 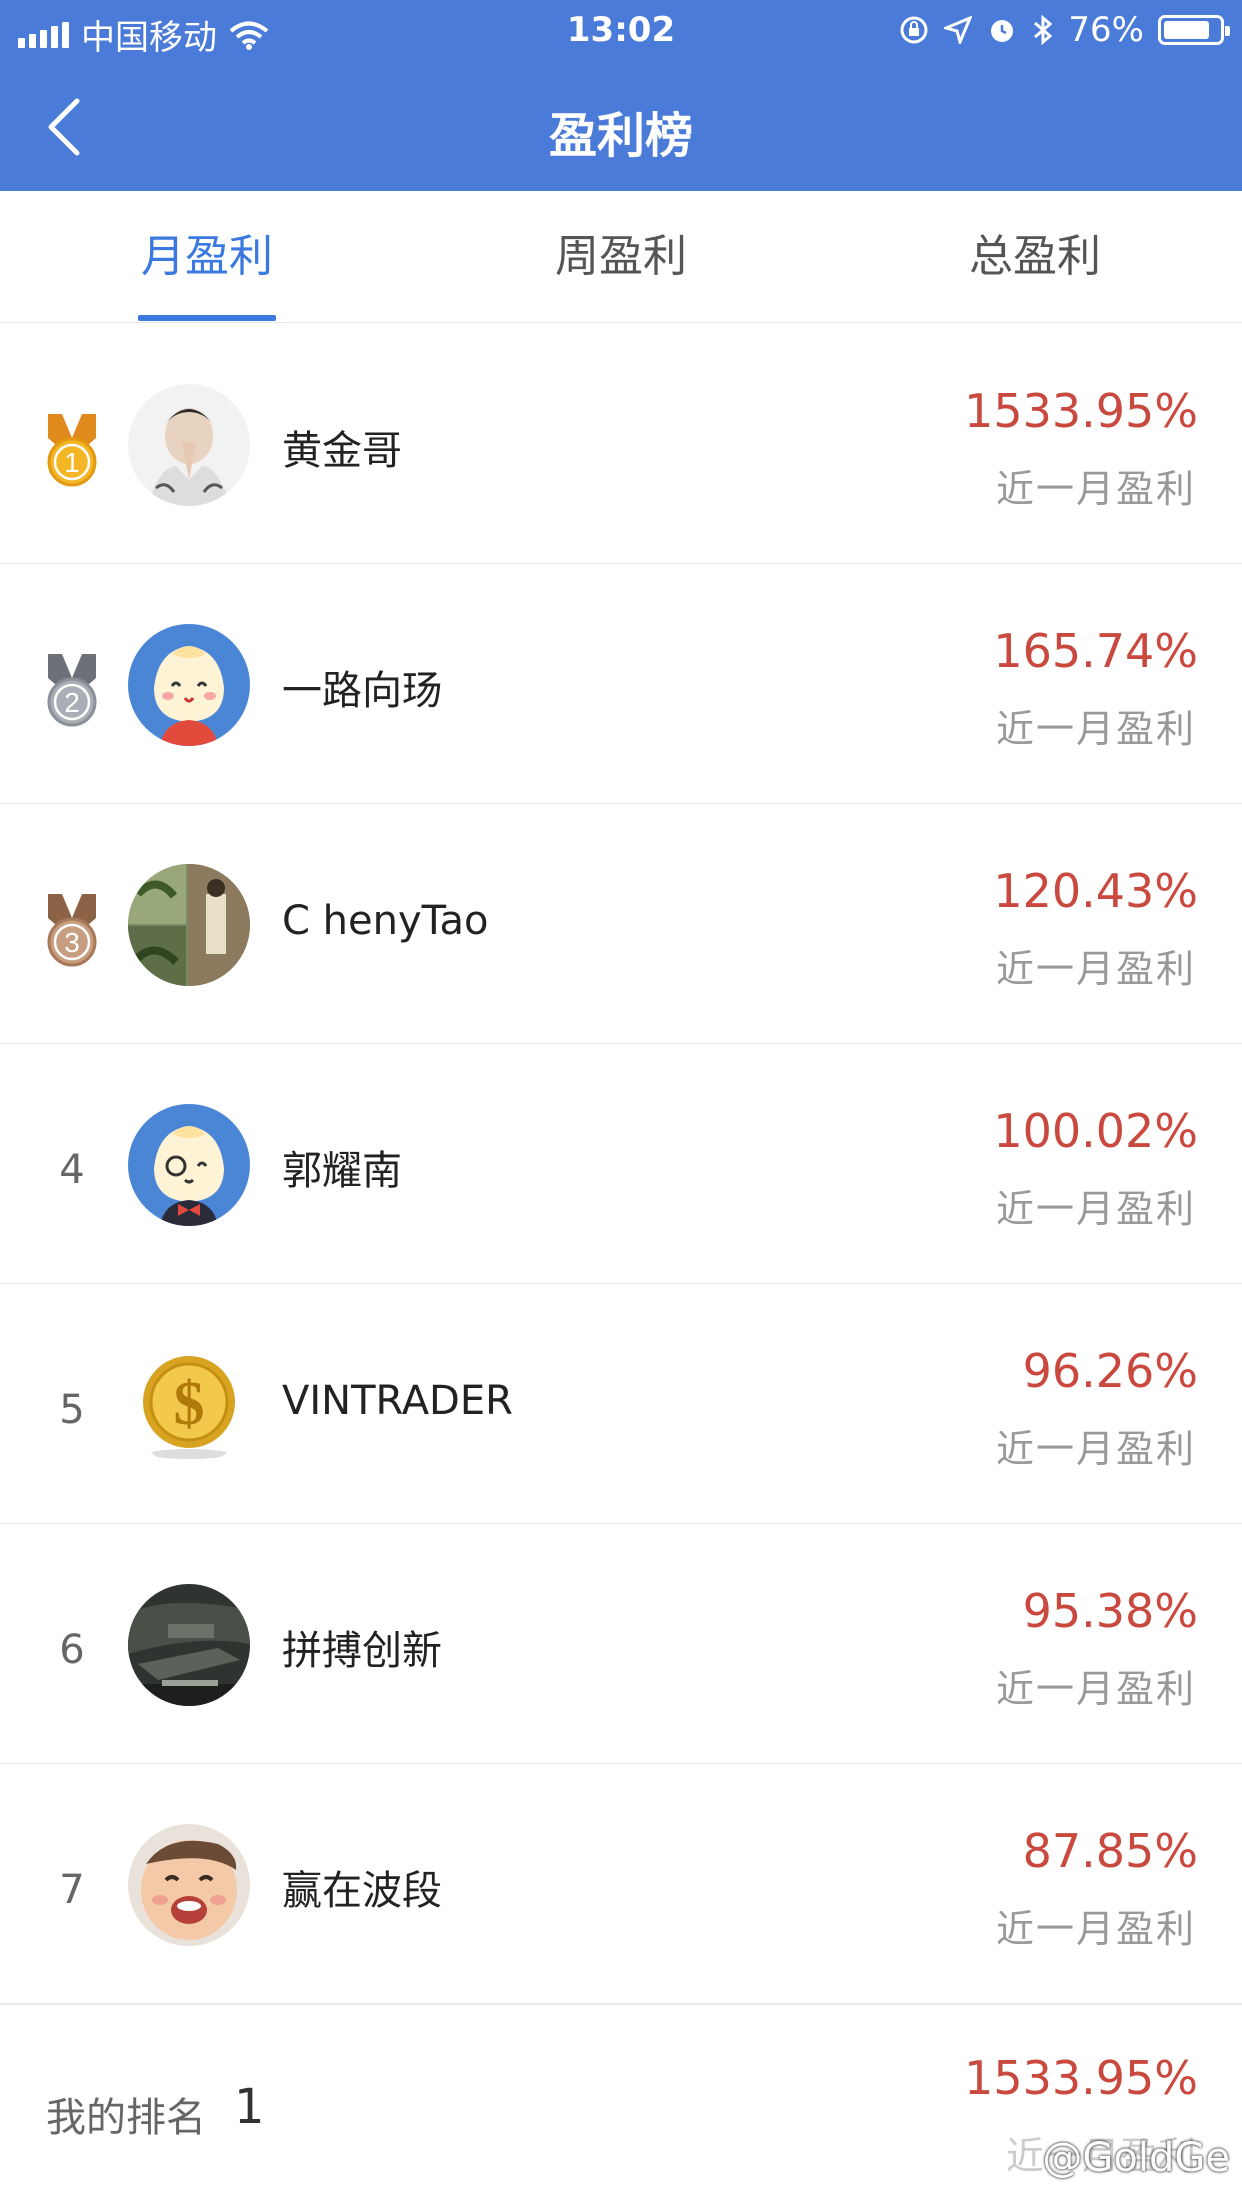 What do you see at coordinates (1035, 257) in the screenshot?
I see `tab-total: 总盈利` at bounding box center [1035, 257].